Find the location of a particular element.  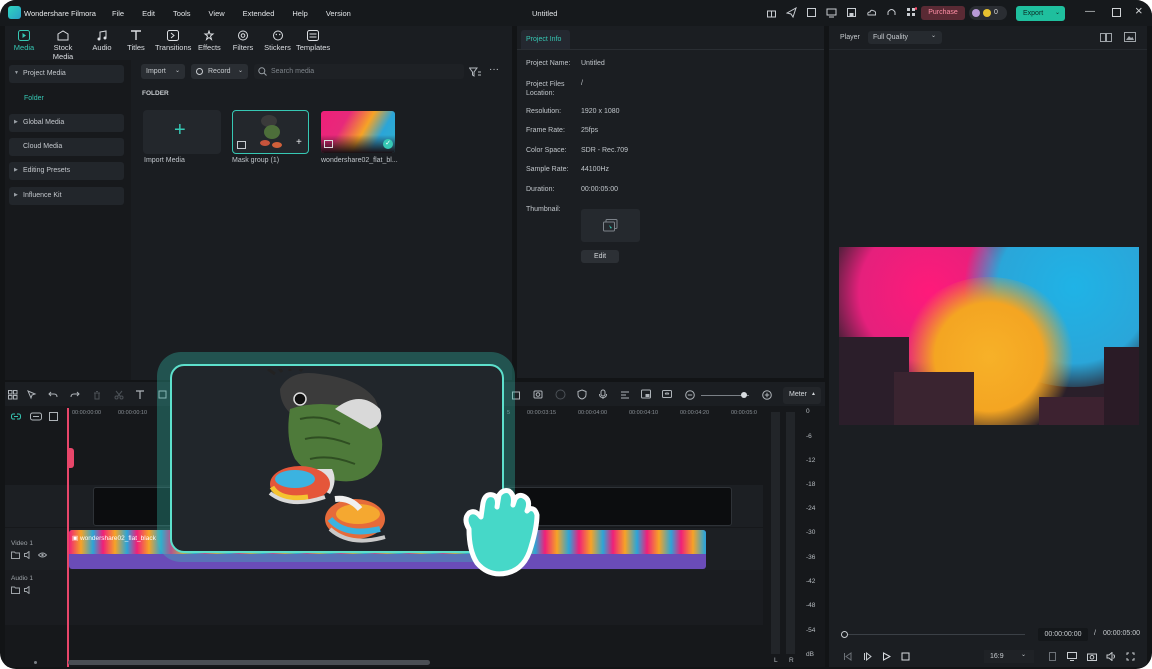

apps-grid-icon is located at coordinates (911, 12).